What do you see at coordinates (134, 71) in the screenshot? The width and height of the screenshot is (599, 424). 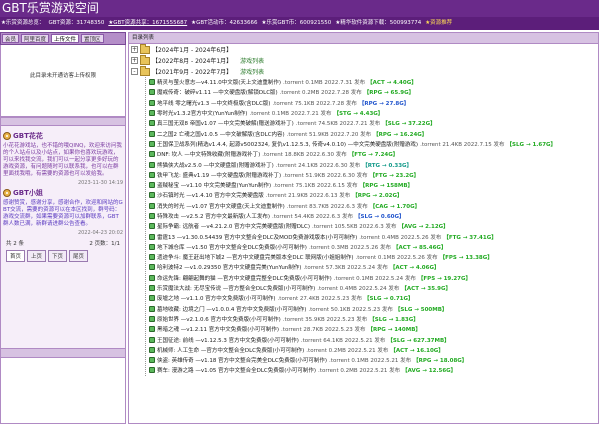 I see `expand-toggle-icon: -` at bounding box center [134, 71].